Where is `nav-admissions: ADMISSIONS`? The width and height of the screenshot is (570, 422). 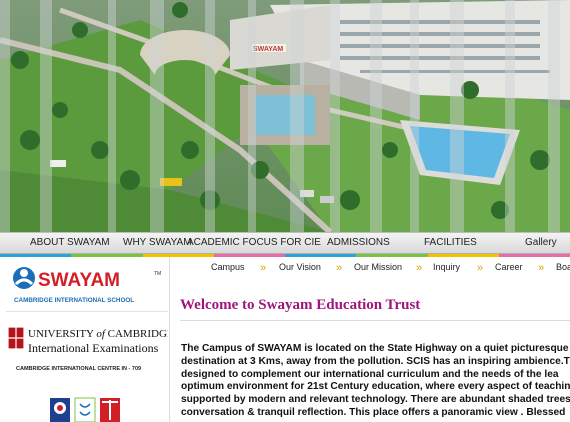
nav-admissions: ADMISSIONS is located at coordinates (358, 243).